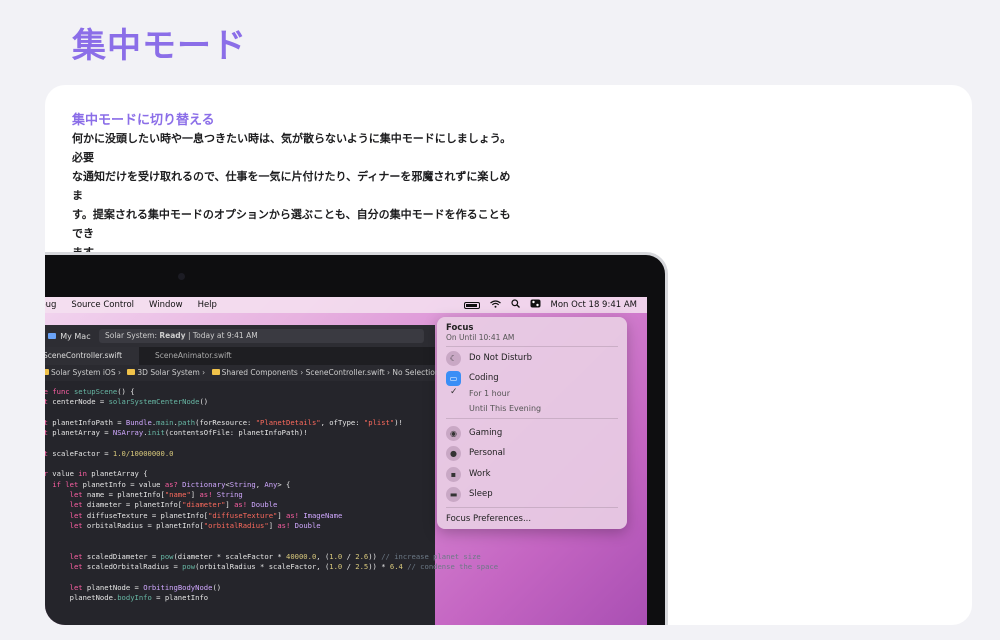  I want to click on breadcrumb-item: SceneController.swift, so click(345, 372).